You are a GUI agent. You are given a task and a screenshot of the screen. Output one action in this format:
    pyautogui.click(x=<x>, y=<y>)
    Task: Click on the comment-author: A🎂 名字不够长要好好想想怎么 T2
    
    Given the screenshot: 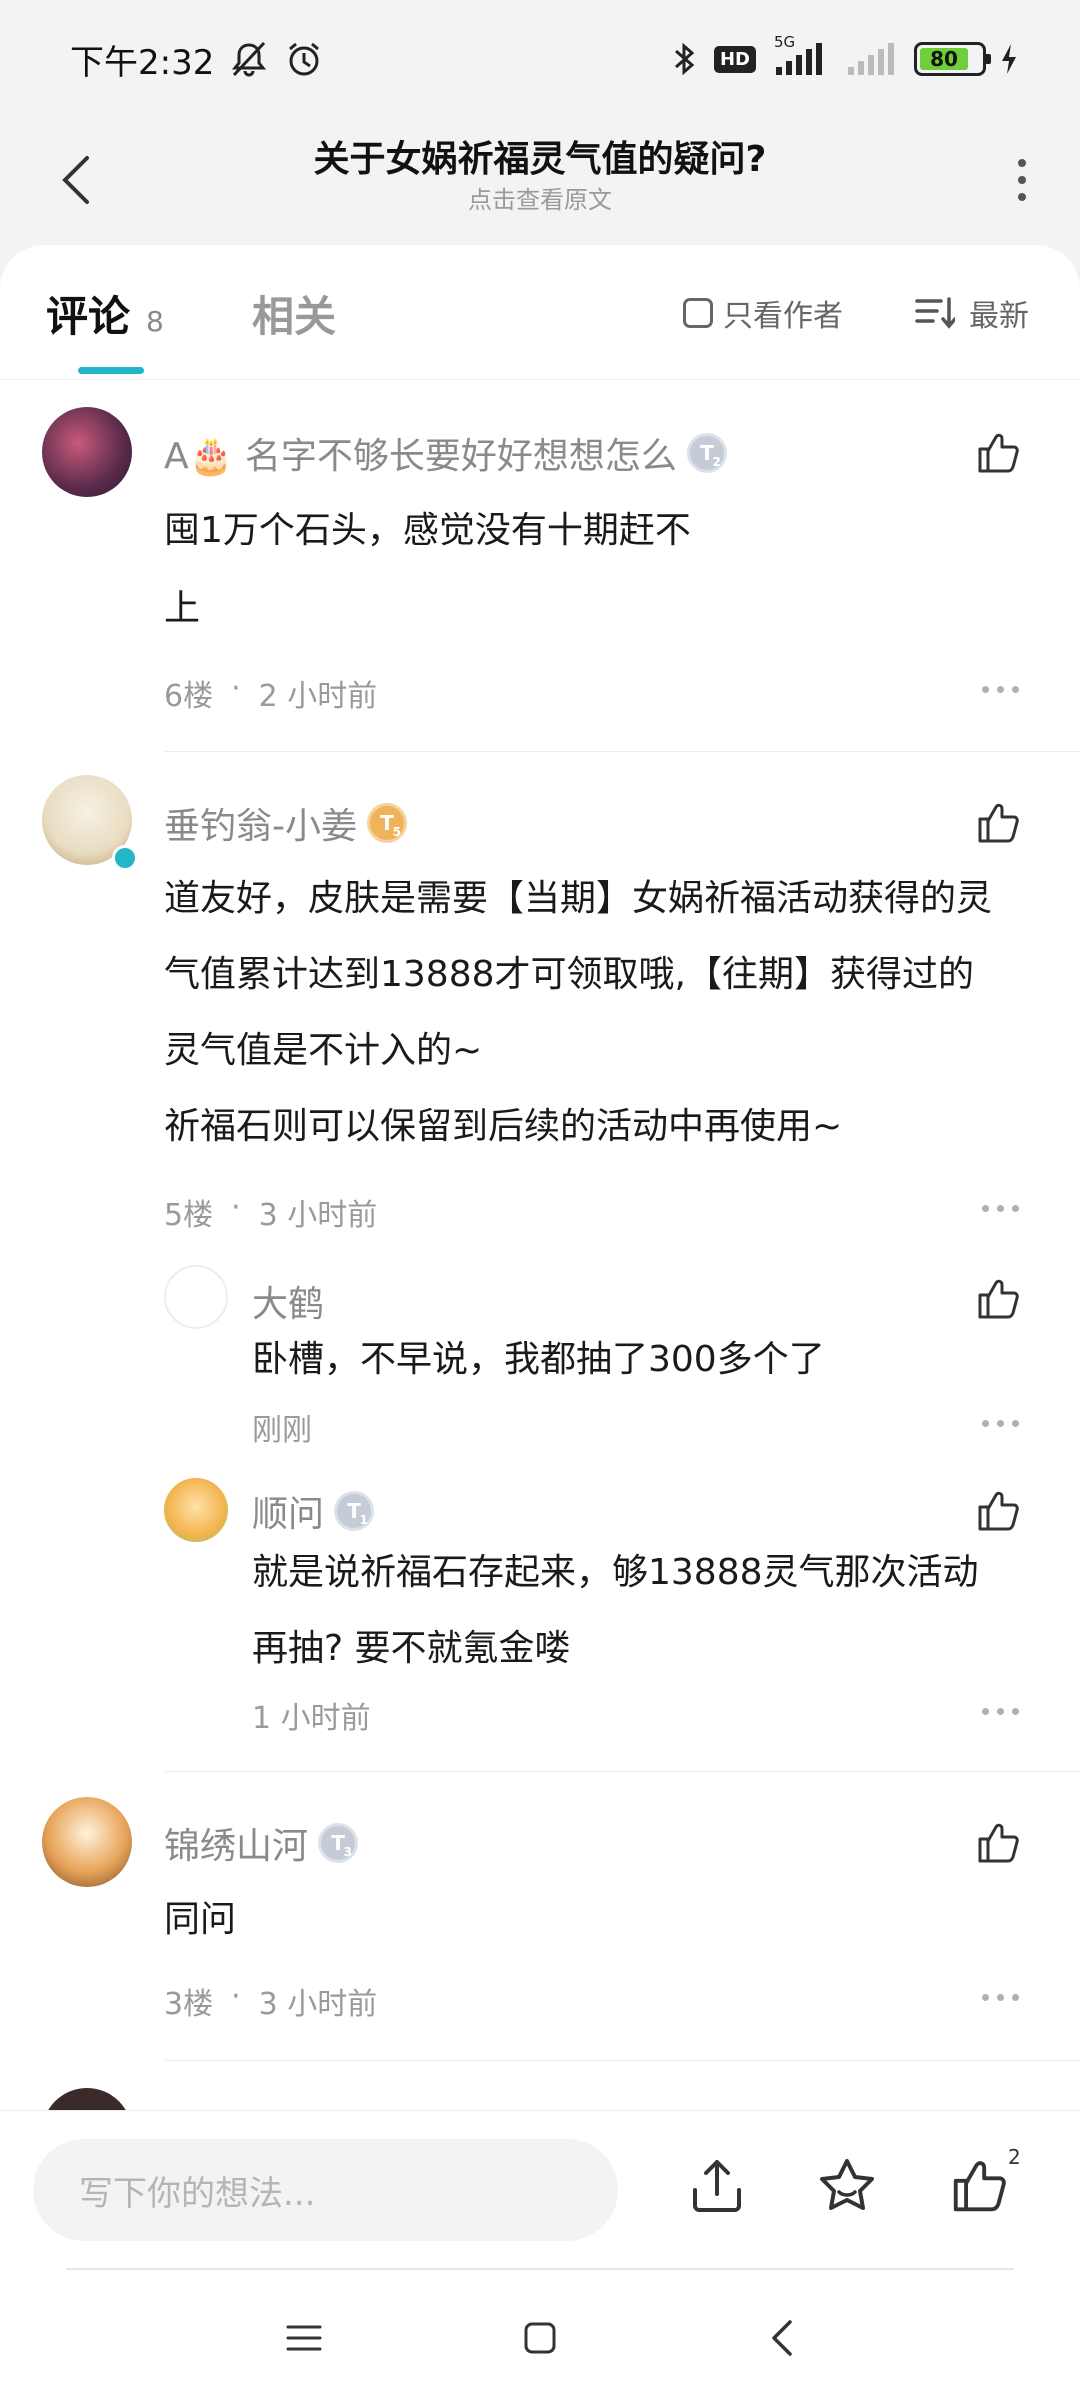 What is the action you would take?
    pyautogui.click(x=445, y=453)
    